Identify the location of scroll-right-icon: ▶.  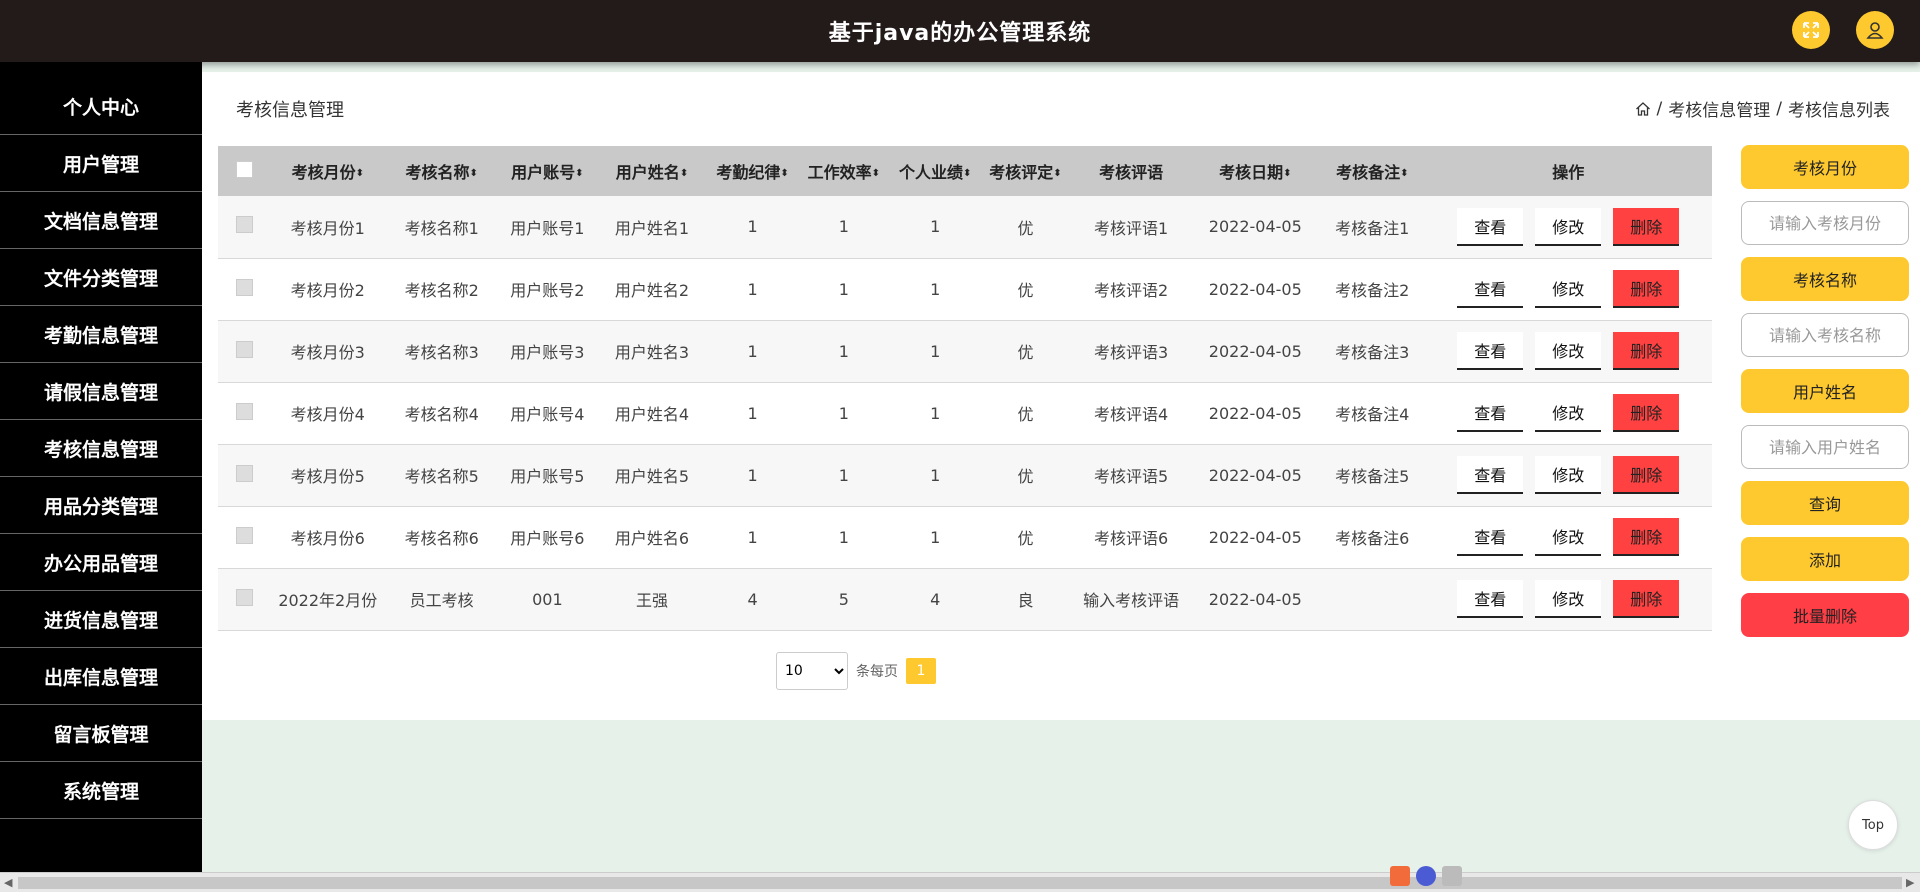
(1910, 882).